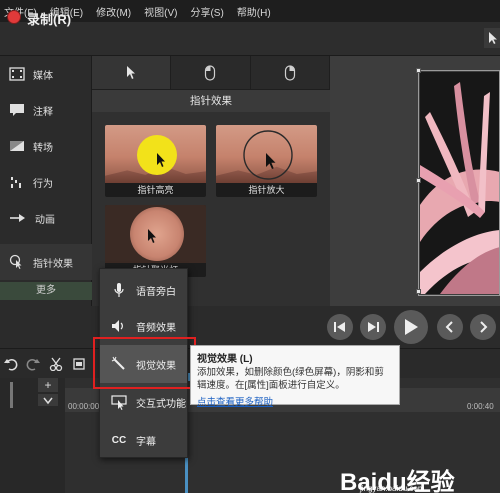  What do you see at coordinates (117, 326) in the screenshot?
I see `speaker-icon` at bounding box center [117, 326].